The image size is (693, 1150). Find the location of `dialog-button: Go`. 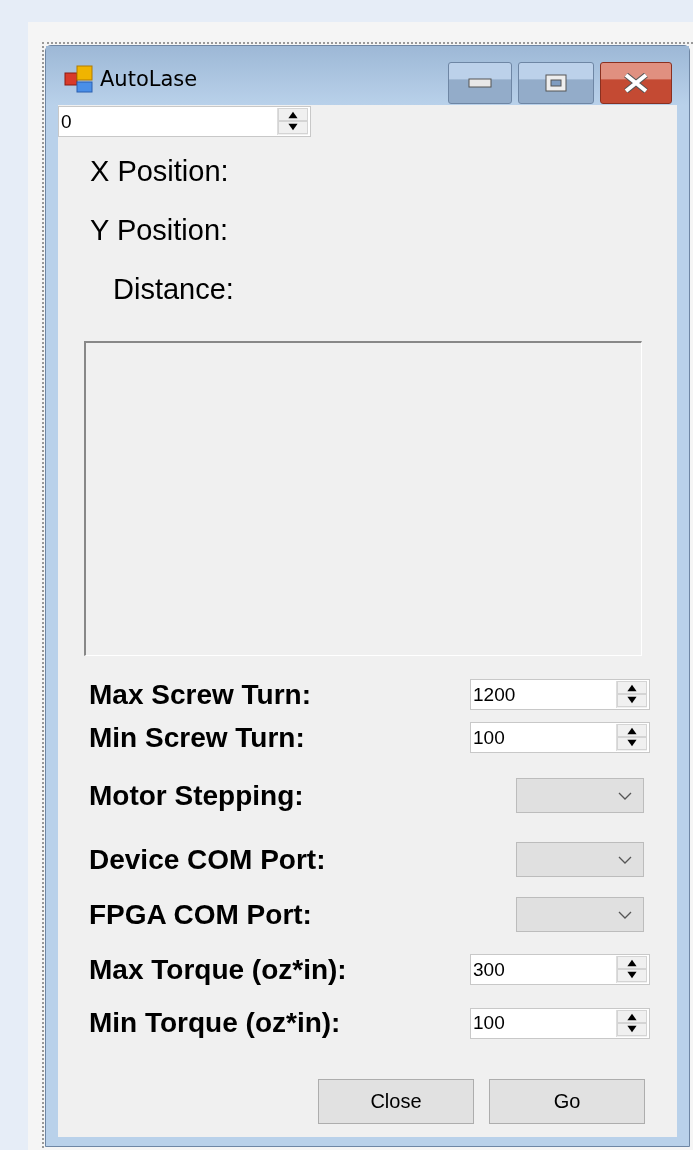

dialog-button: Go is located at coordinates (567, 1101).